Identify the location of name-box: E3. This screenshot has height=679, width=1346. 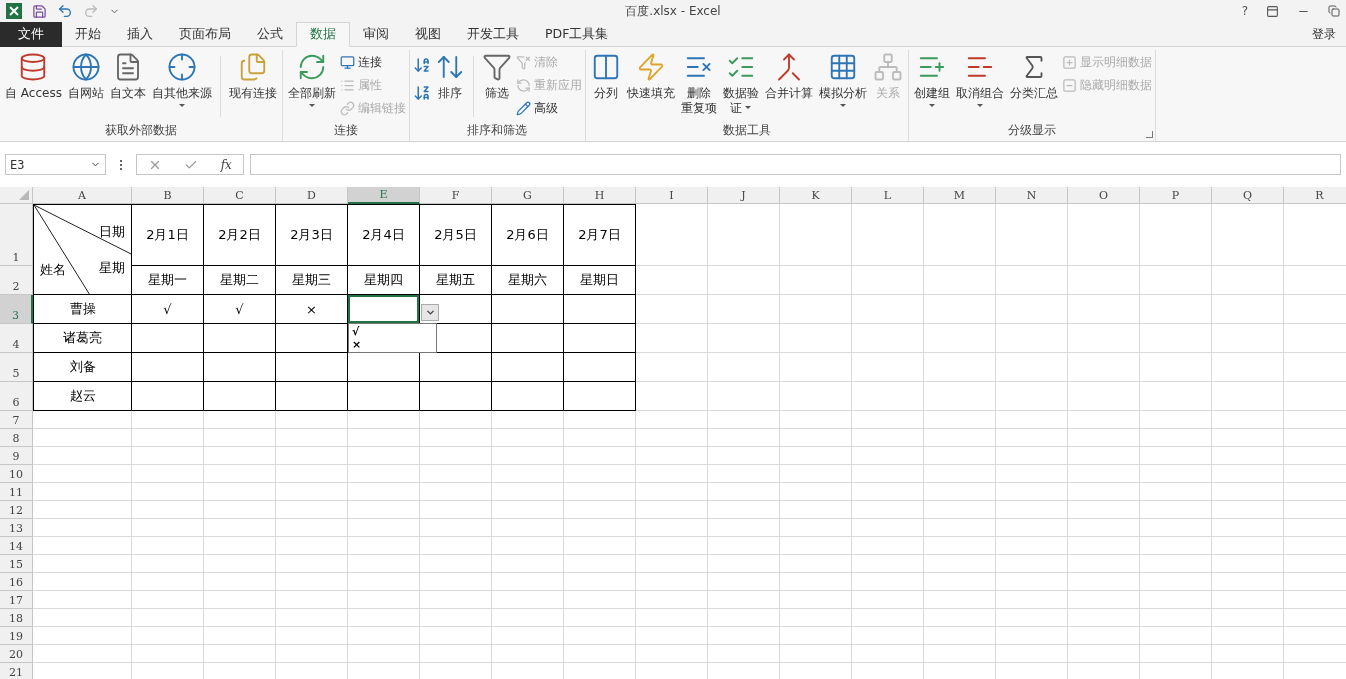
(55, 164).